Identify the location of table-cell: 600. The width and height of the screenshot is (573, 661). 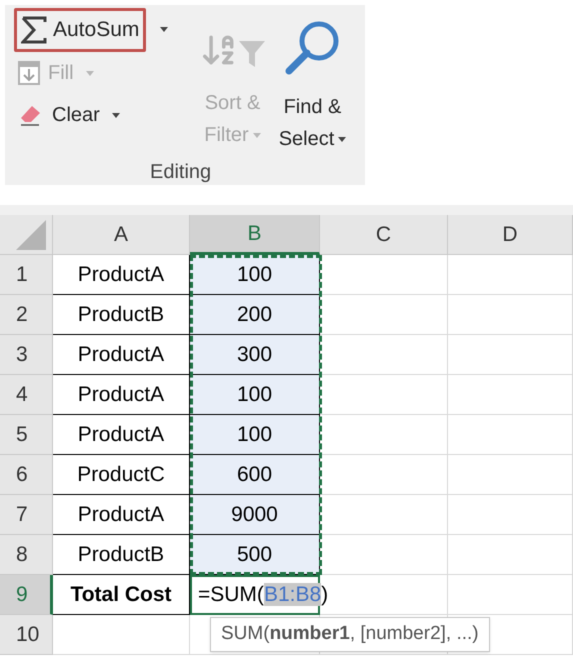
(255, 475).